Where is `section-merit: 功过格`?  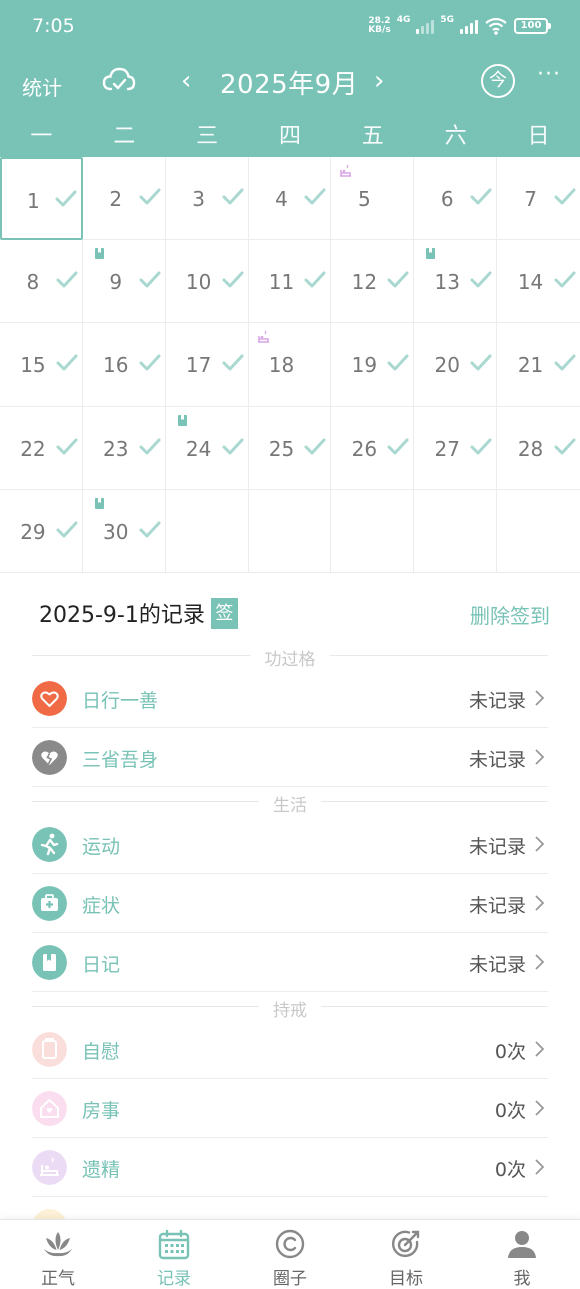
section-merit: 功过格 is located at coordinates (290, 657).